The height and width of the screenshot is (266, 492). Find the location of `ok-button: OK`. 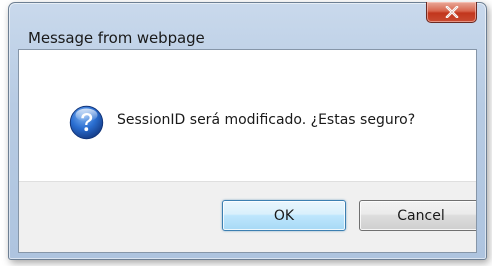

ok-button: OK is located at coordinates (284, 215).